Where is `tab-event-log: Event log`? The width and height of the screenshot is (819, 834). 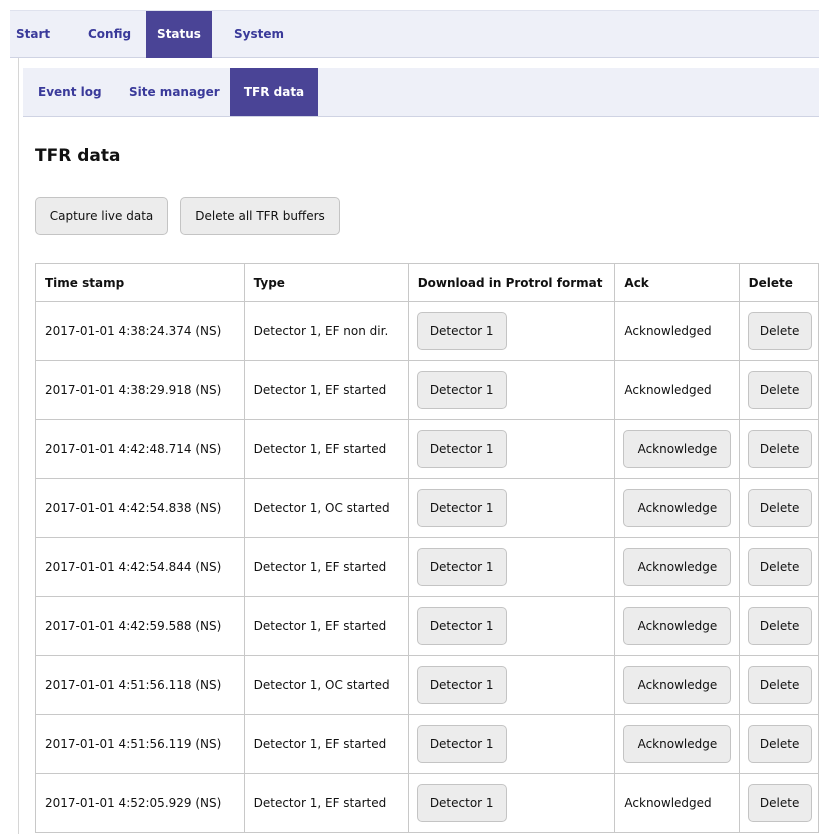
tab-event-log: Event log is located at coordinates (70, 92).